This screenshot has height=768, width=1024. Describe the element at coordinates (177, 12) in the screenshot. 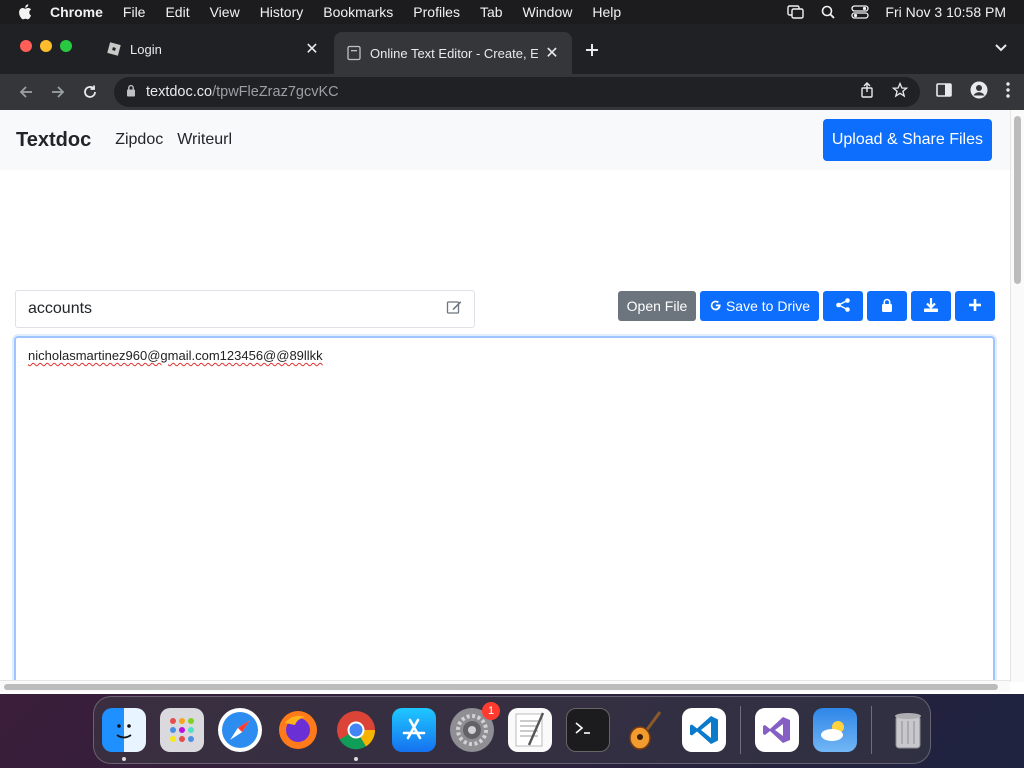

I see `menu-edit: Edit` at that location.